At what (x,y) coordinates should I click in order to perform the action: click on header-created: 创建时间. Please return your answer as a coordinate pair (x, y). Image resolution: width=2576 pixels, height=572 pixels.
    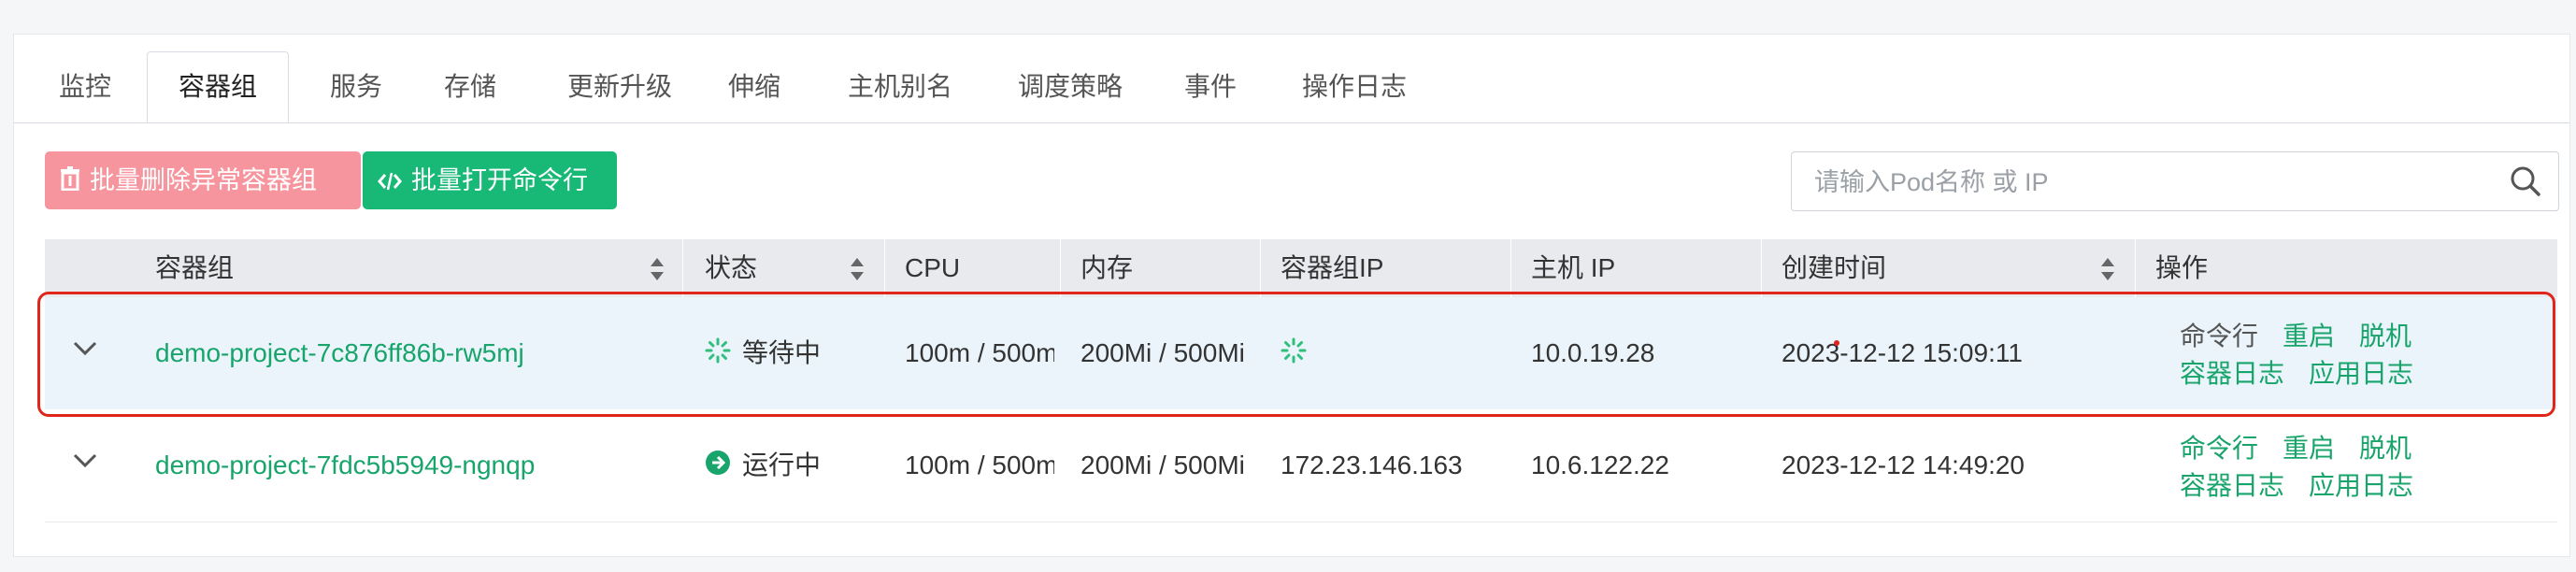
    Looking at the image, I should click on (1834, 267).